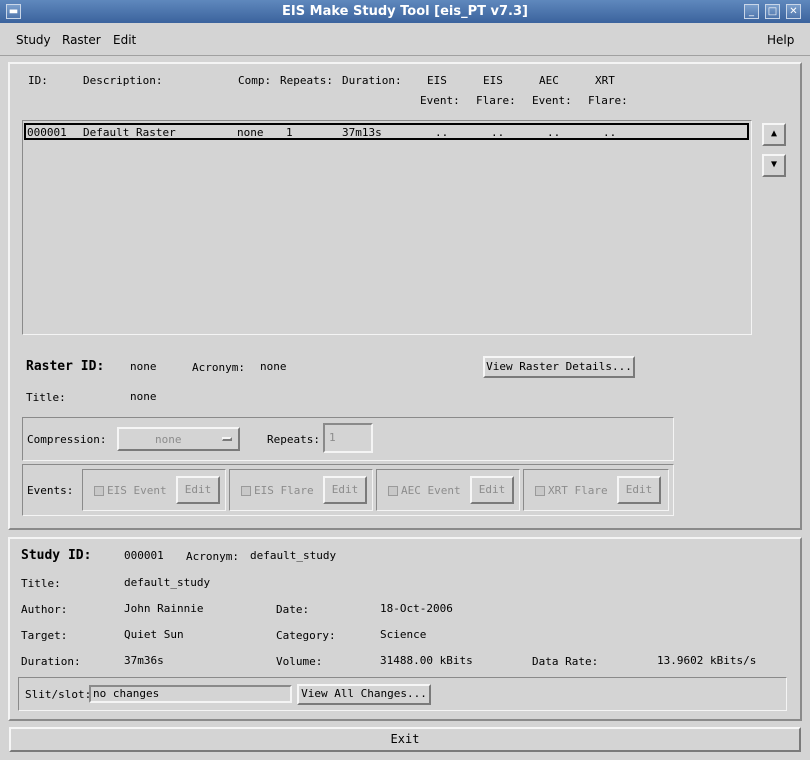  I want to click on header-xrt-flare-2: Flare:, so click(608, 100).